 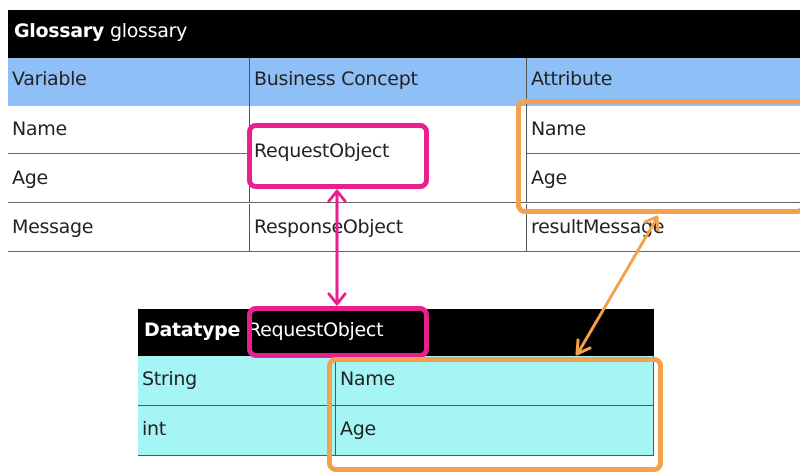 What do you see at coordinates (493, 272) in the screenshot?
I see `connector-arrows` at bounding box center [493, 272].